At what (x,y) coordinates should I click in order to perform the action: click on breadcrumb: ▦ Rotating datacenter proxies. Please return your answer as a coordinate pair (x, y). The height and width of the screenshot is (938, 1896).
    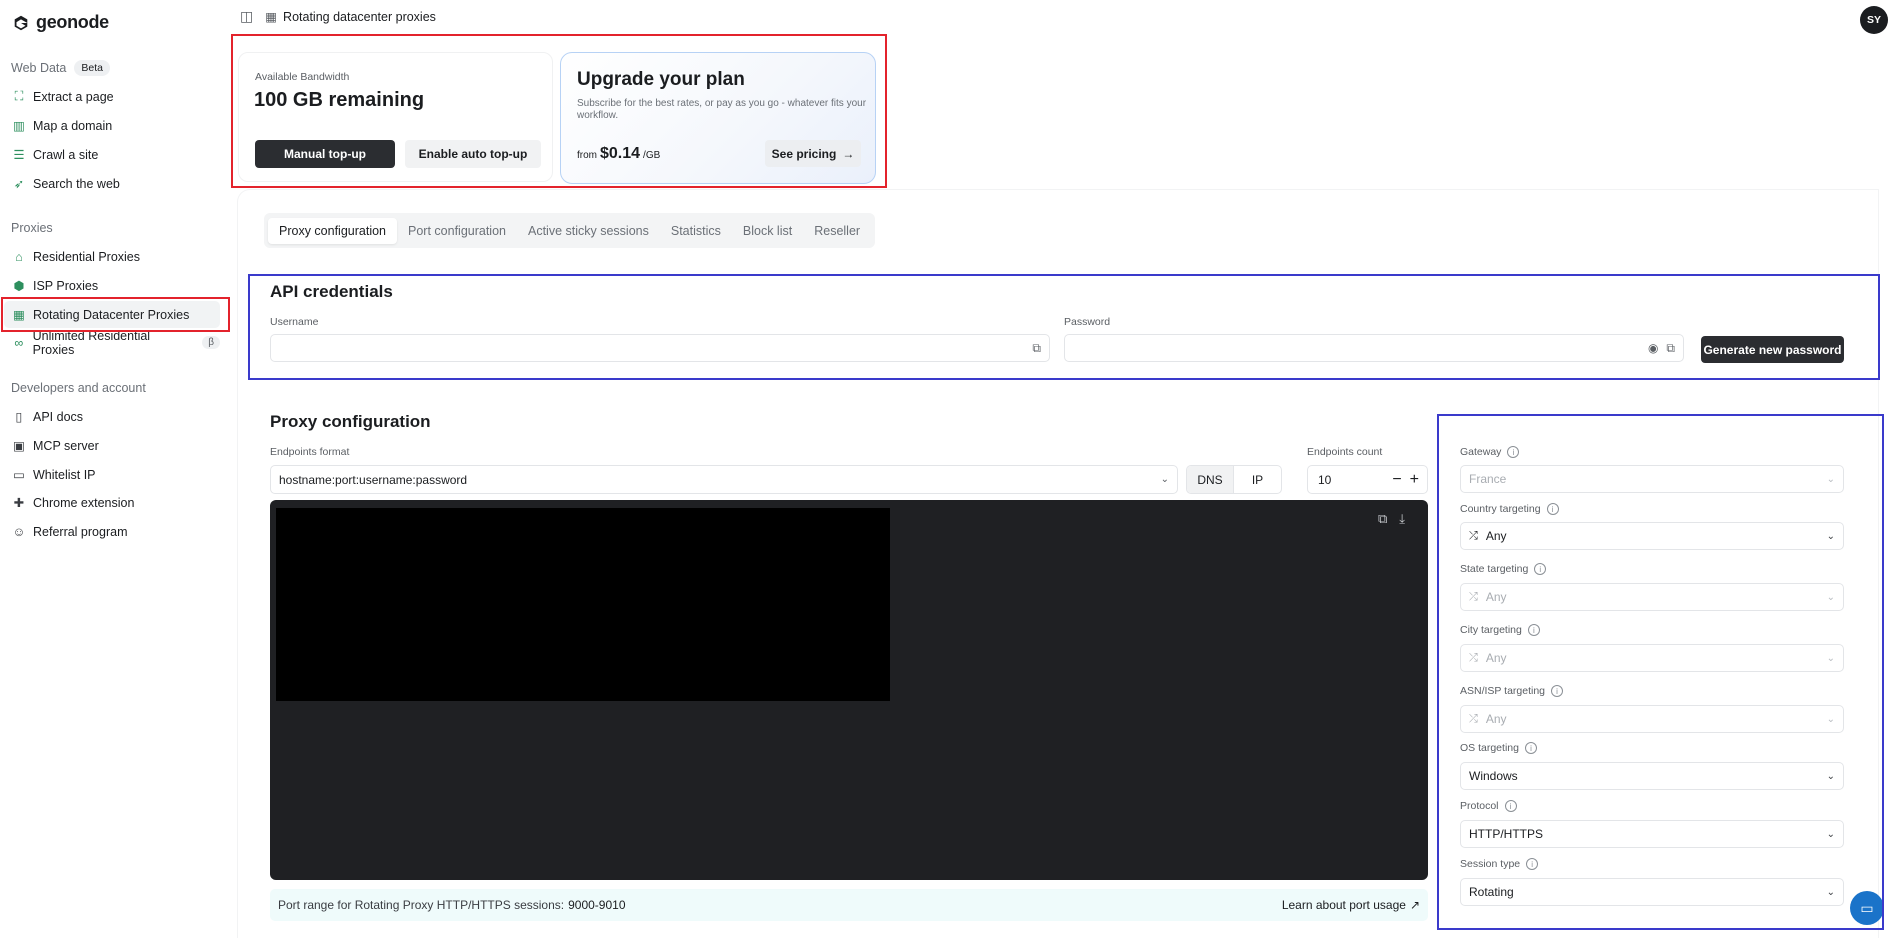
    Looking at the image, I should click on (350, 17).